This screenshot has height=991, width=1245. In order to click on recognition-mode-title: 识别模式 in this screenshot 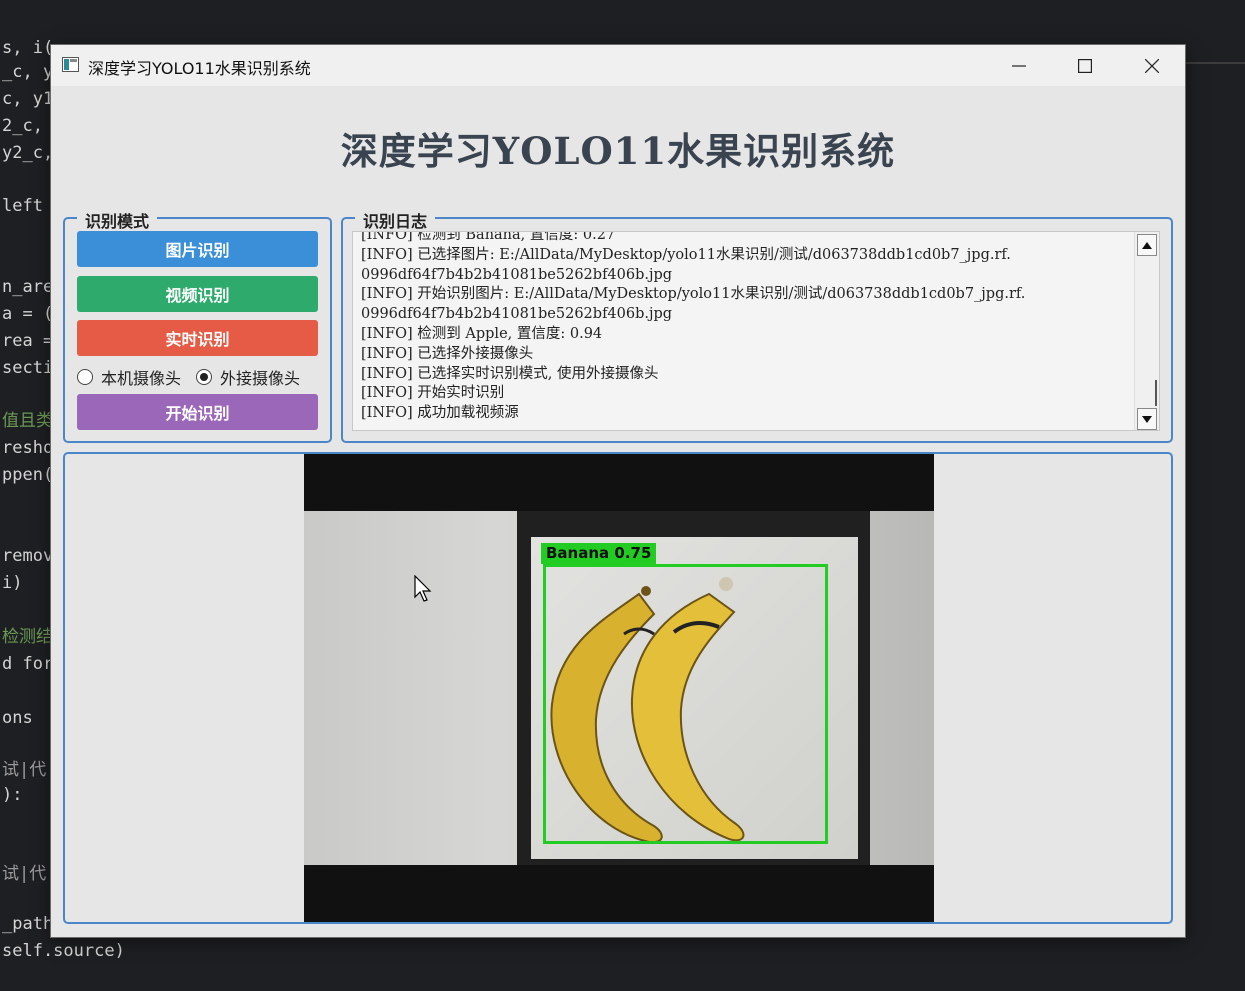, I will do `click(117, 220)`.